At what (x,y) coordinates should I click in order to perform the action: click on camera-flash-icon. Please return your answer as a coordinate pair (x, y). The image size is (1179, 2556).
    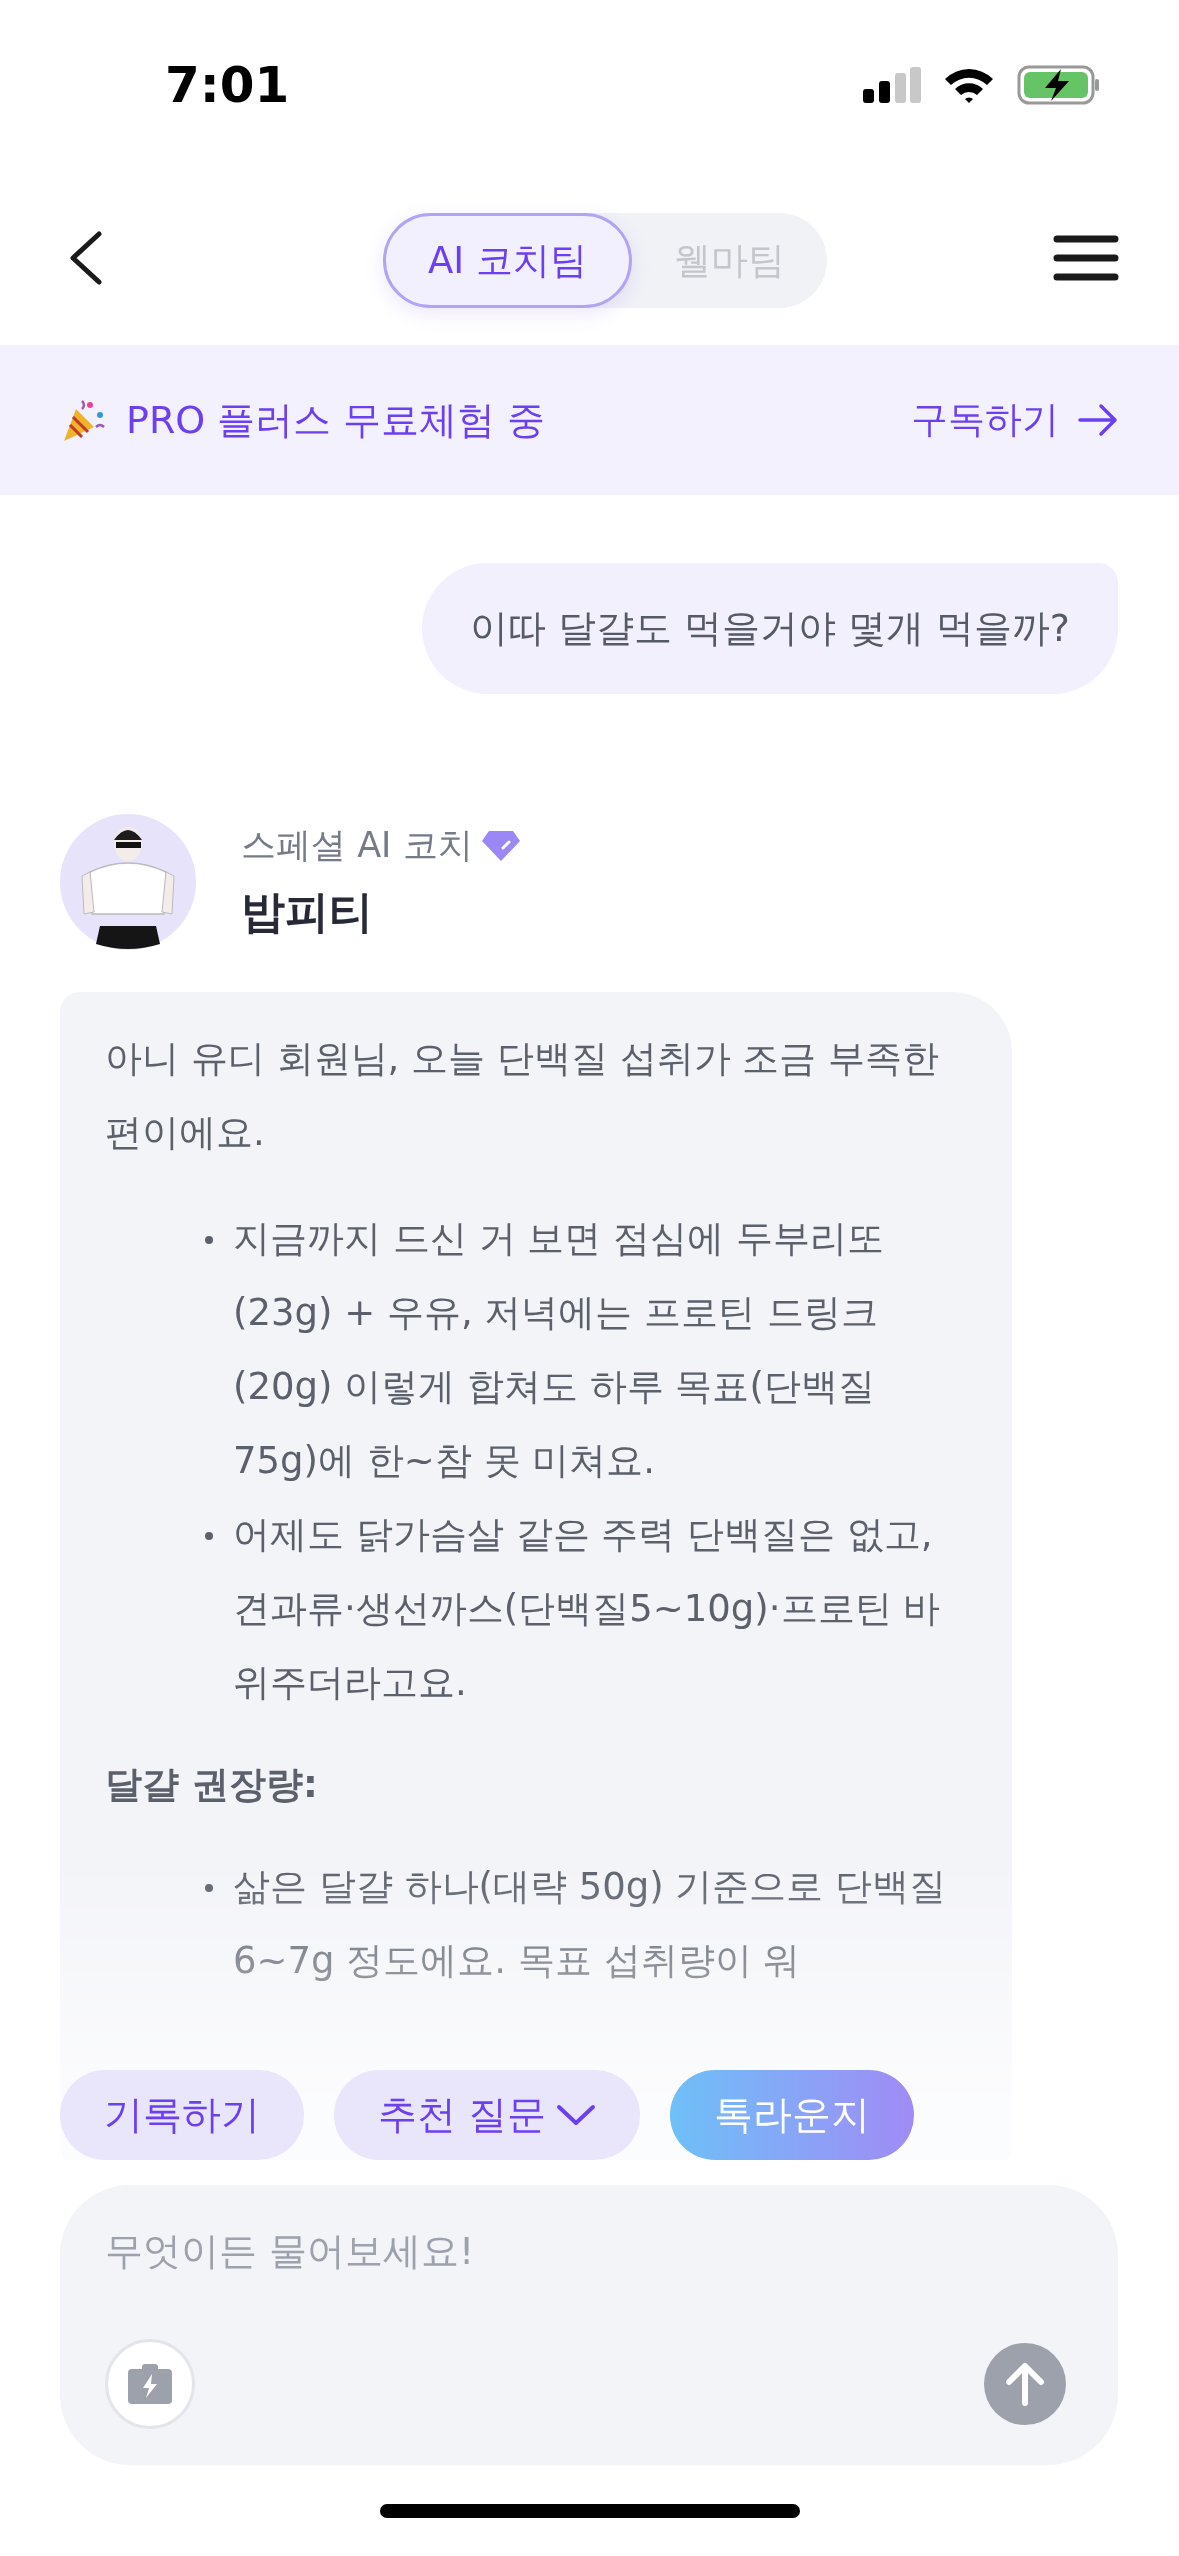
    Looking at the image, I should click on (150, 2384).